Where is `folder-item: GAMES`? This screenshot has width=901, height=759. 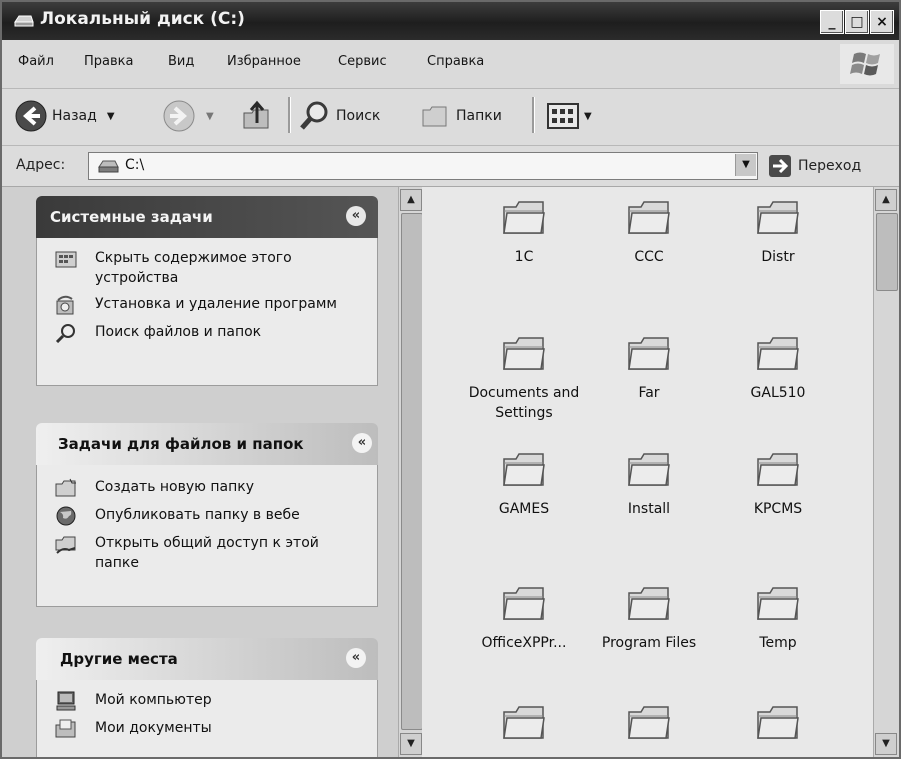
folder-item: GAMES is located at coordinates (524, 484).